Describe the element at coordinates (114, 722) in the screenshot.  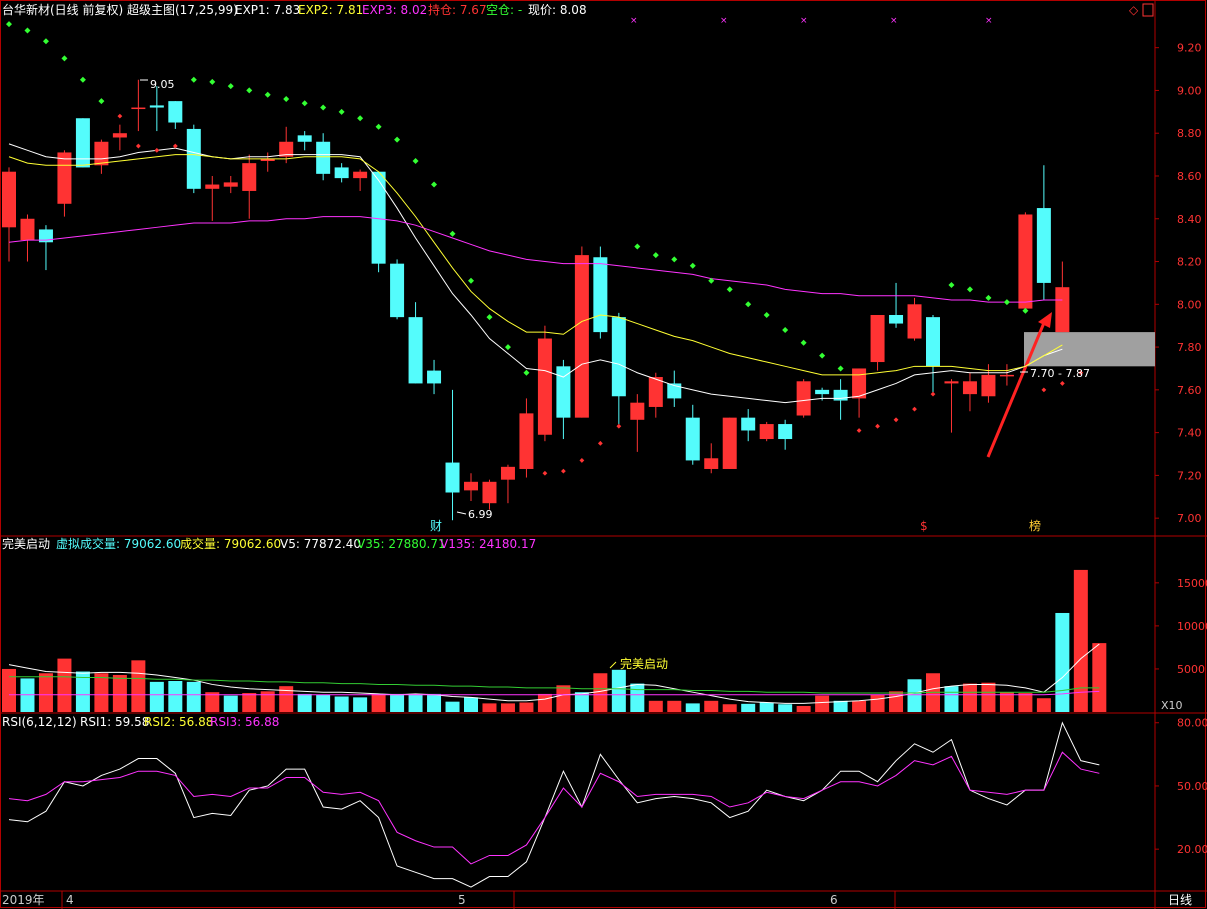
I see `rsi-header-rsi1: RSI1: 59.58` at that location.